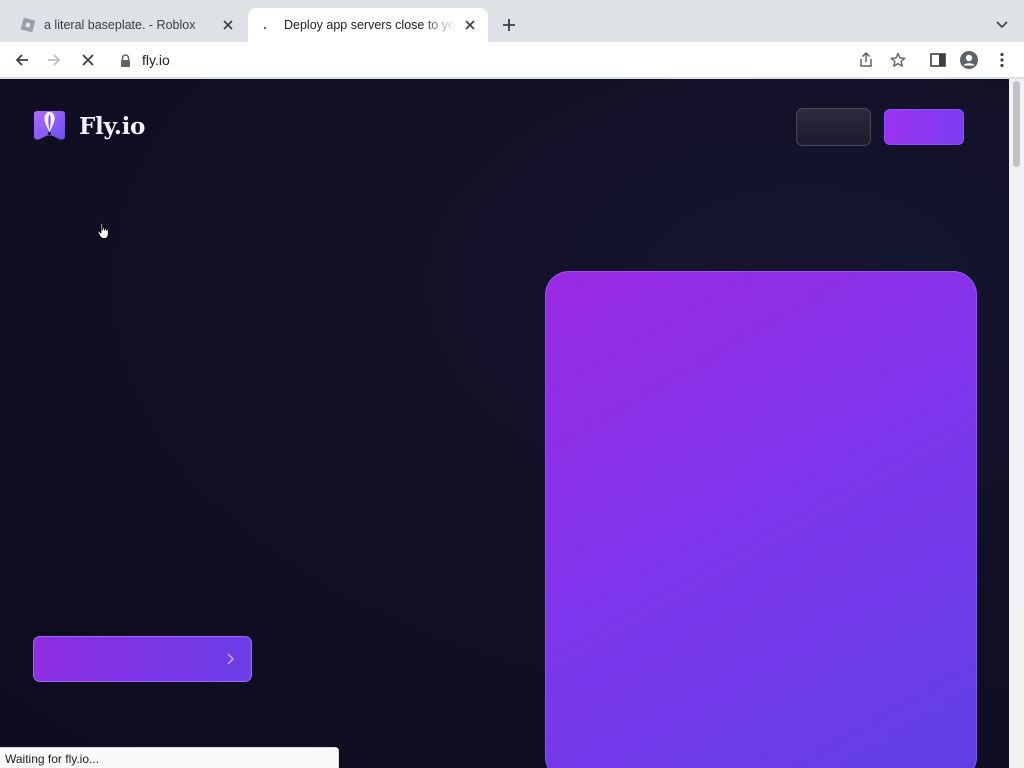 The width and height of the screenshot is (1024, 768). I want to click on logo-wordmark: Fly.io, so click(112, 126).